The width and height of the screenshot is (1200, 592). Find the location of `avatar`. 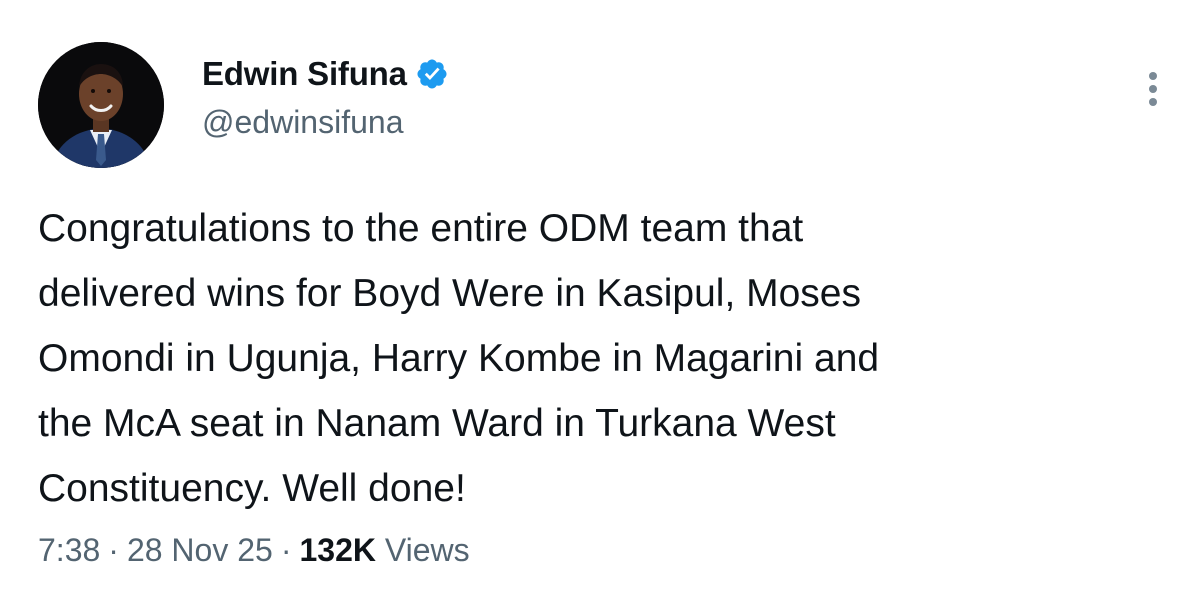

avatar is located at coordinates (101, 105).